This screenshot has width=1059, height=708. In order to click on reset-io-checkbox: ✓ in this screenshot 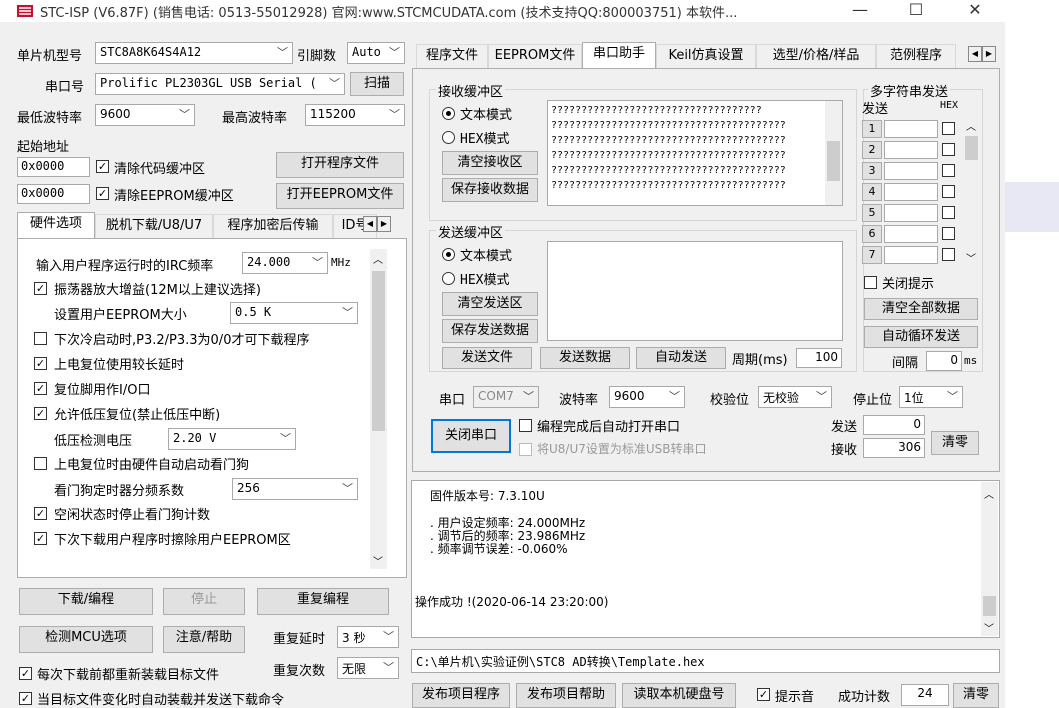, I will do `click(40, 388)`.